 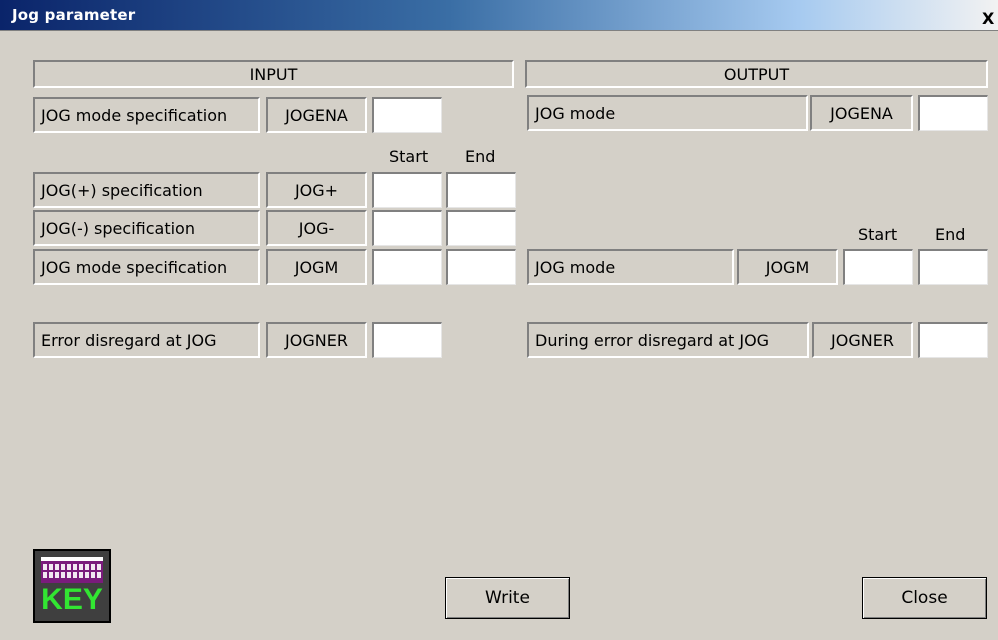 What do you see at coordinates (480, 156) in the screenshot?
I see `input-end-label: End` at bounding box center [480, 156].